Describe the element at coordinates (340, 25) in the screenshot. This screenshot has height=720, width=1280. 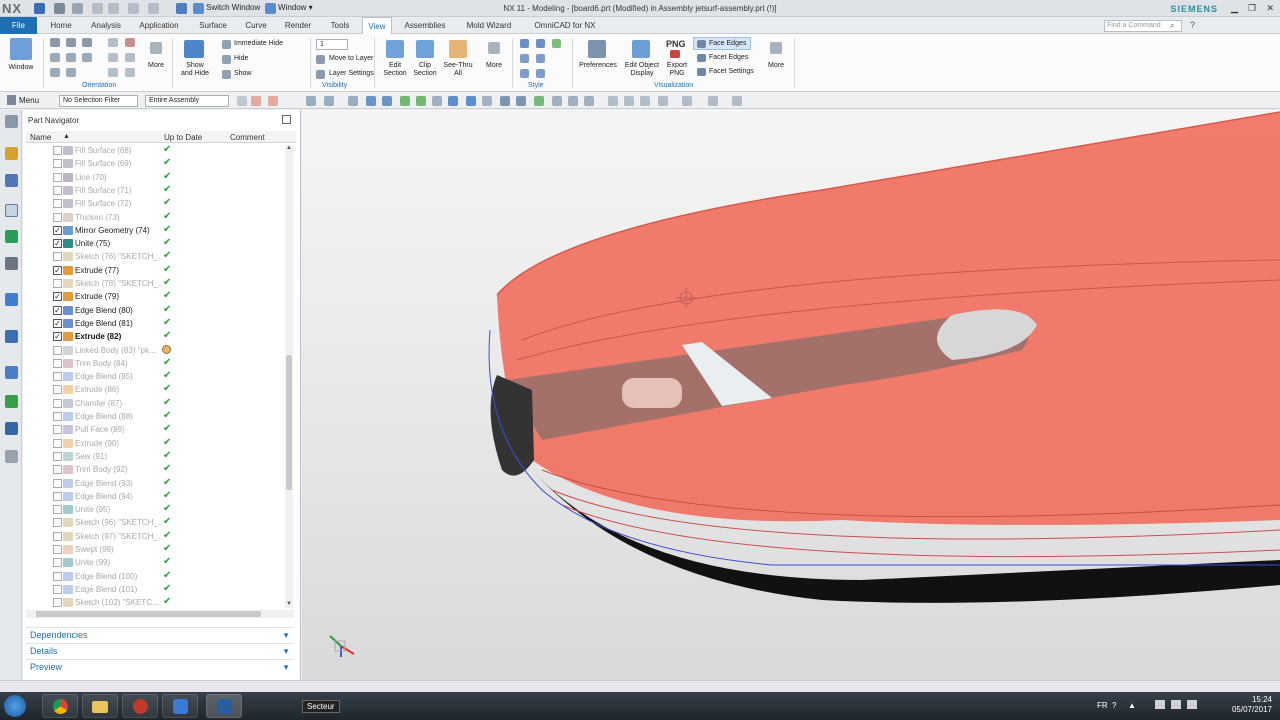
I see `tab-tools: Tools` at that location.